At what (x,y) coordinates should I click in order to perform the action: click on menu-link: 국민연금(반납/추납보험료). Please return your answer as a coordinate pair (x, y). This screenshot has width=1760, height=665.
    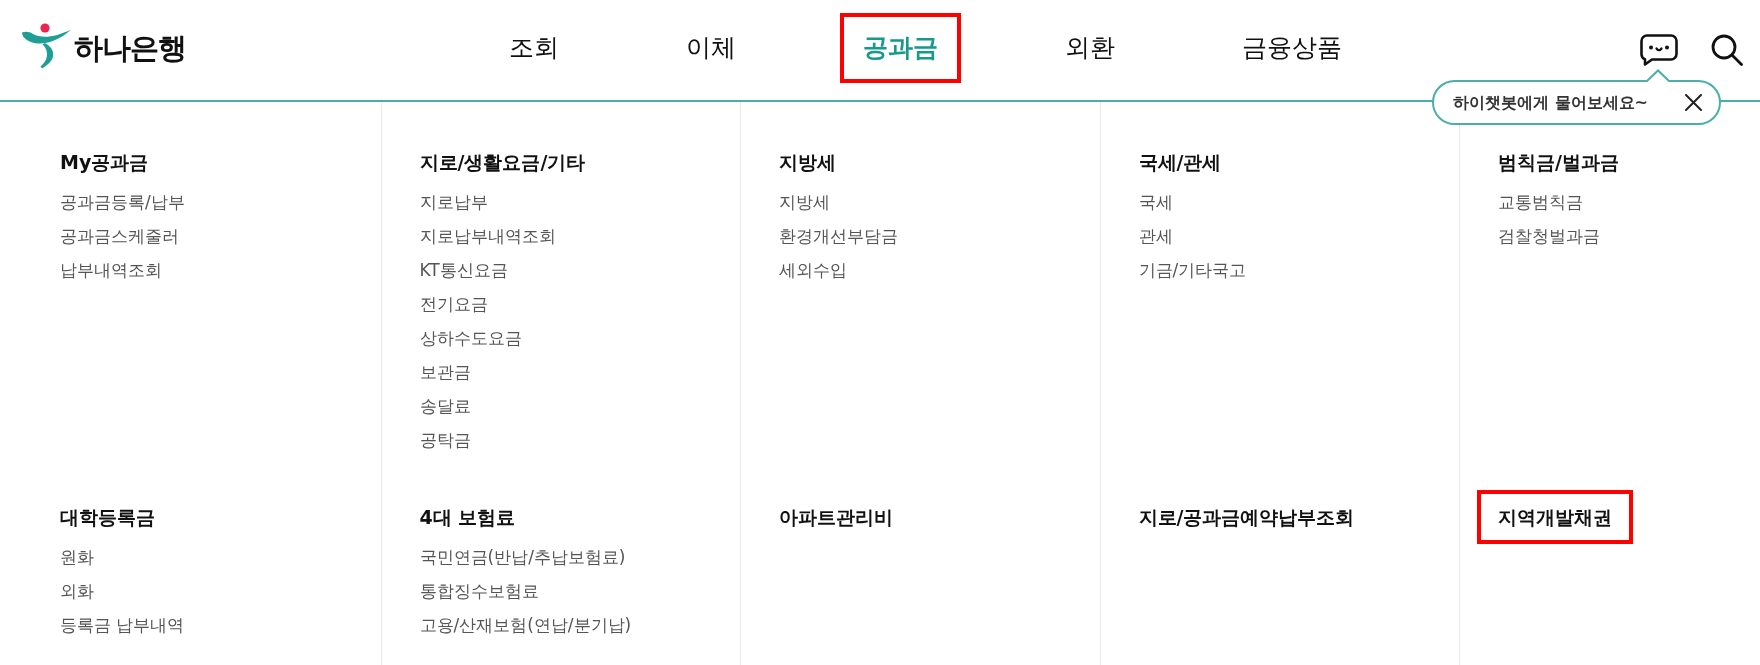
    Looking at the image, I should click on (522, 557).